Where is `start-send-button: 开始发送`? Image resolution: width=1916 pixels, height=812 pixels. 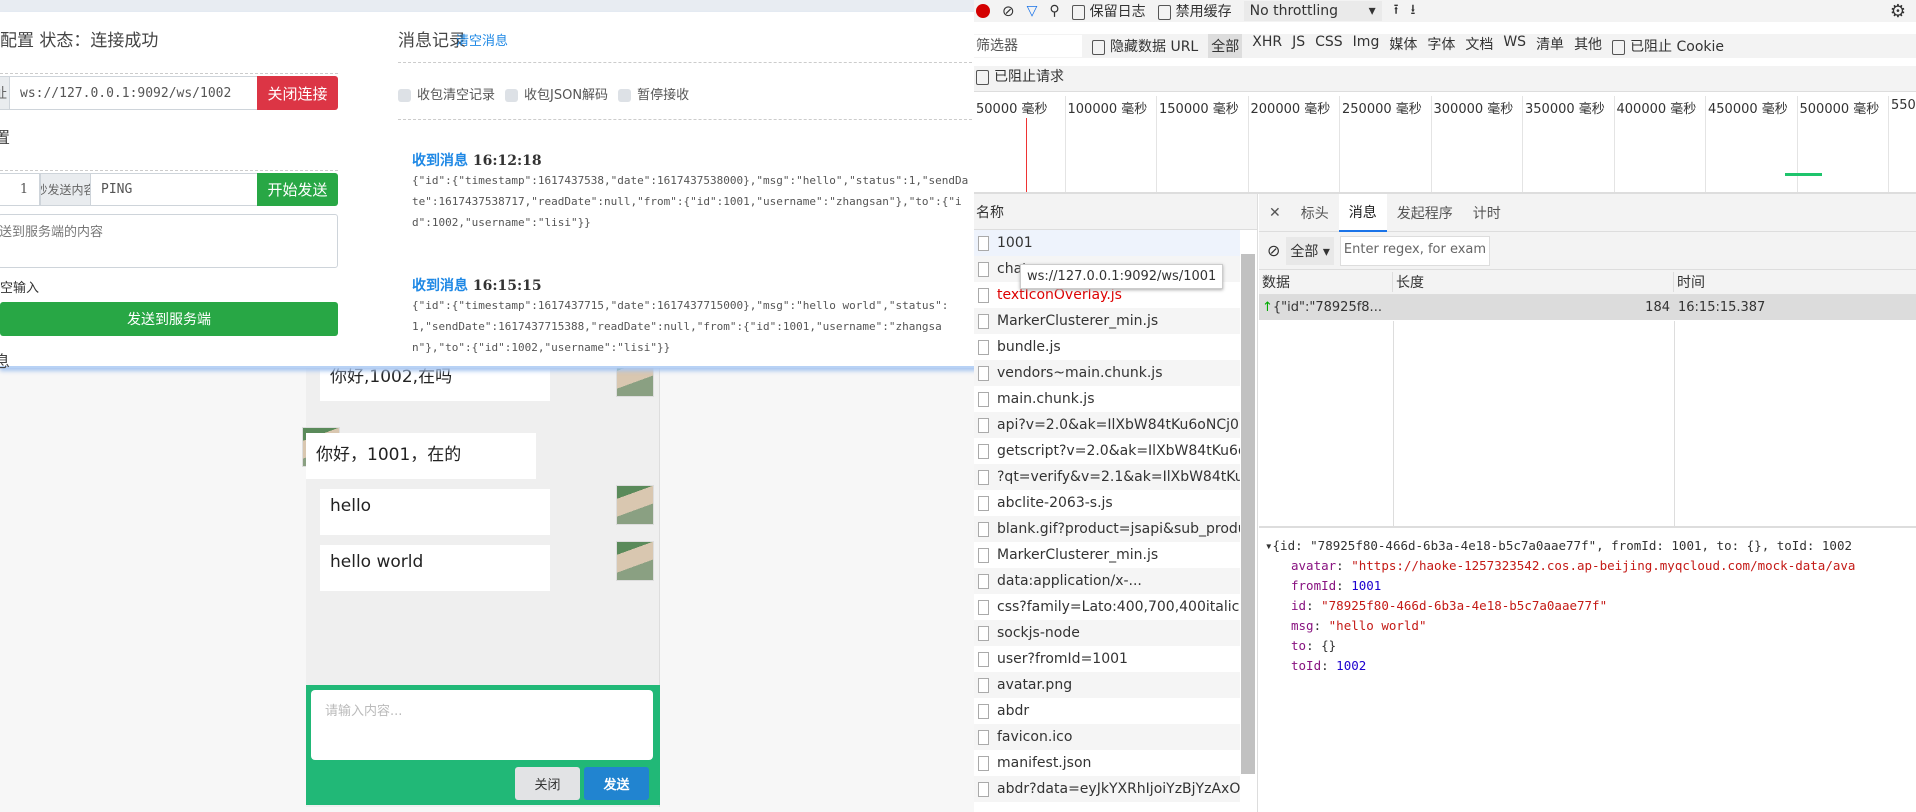 start-send-button: 开始发送 is located at coordinates (297, 189).